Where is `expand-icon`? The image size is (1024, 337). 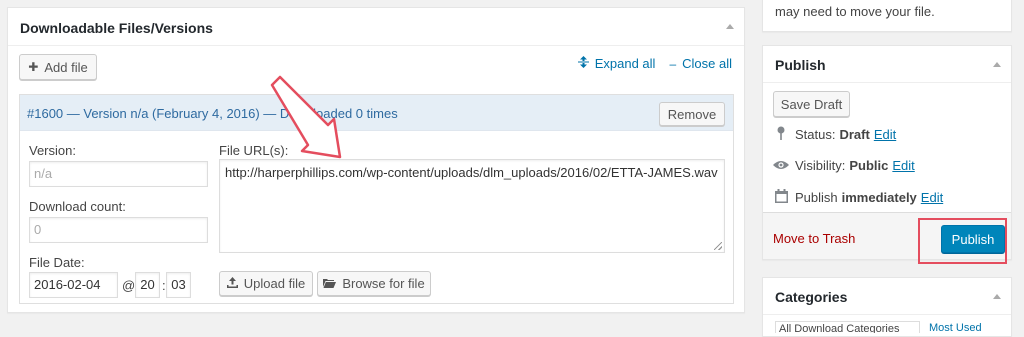 expand-icon is located at coordinates (583, 63).